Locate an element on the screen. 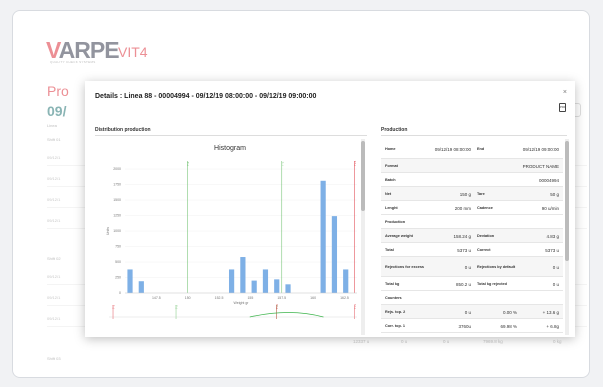 This screenshot has width=603, height=387. y-tick-label: 2000 is located at coordinates (117, 169).